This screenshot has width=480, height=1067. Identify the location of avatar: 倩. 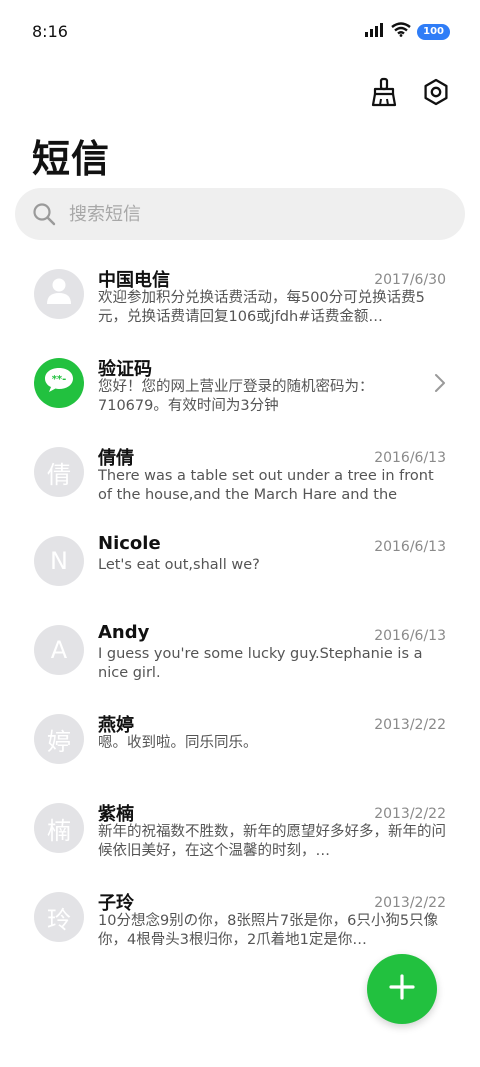
(59, 472).